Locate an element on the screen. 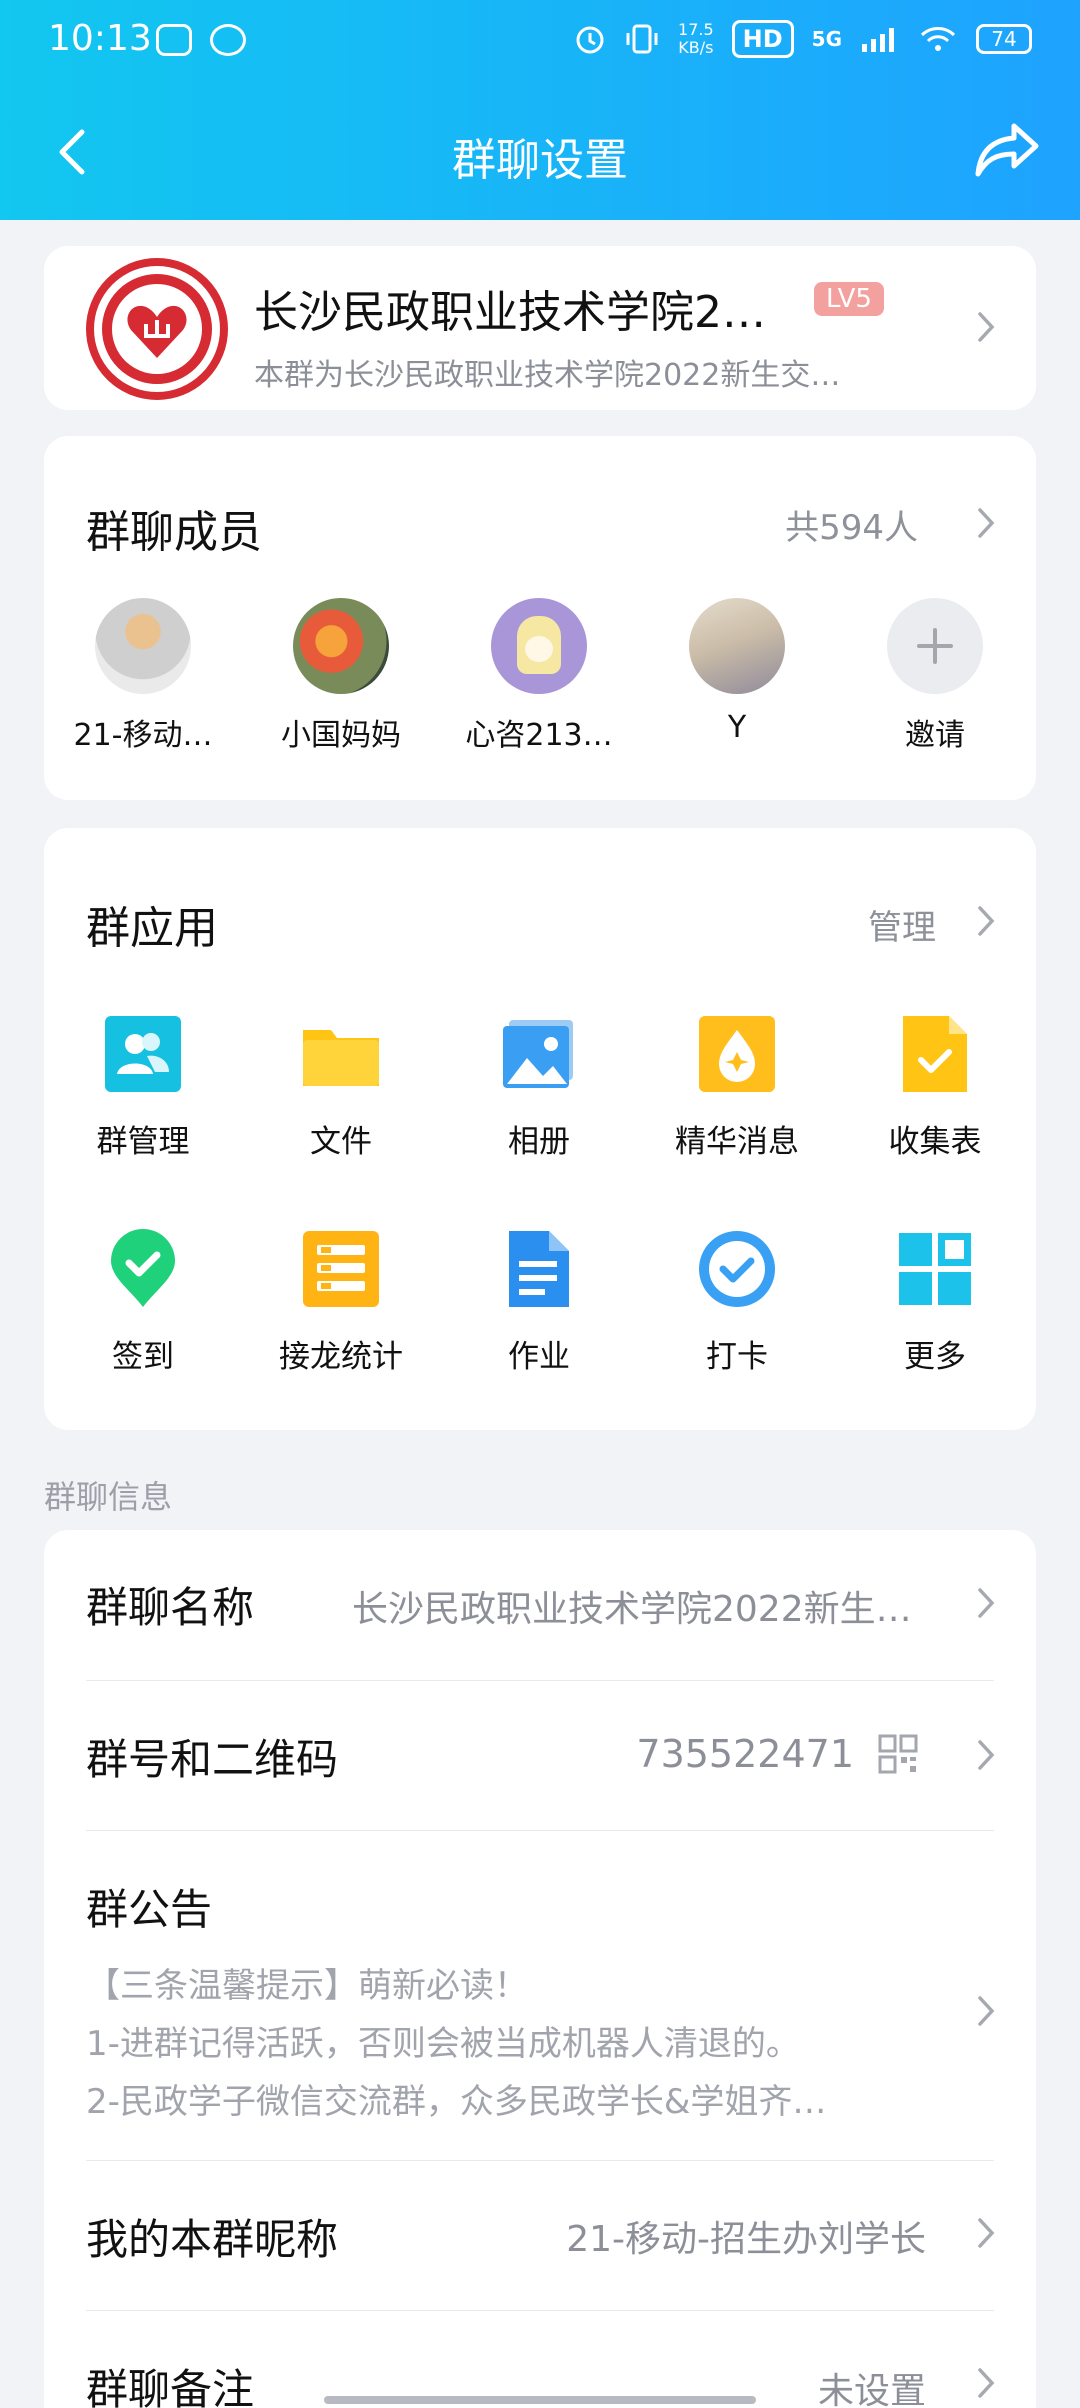 This screenshot has height=2408, width=1080. more-apps-icon is located at coordinates (935, 1269).